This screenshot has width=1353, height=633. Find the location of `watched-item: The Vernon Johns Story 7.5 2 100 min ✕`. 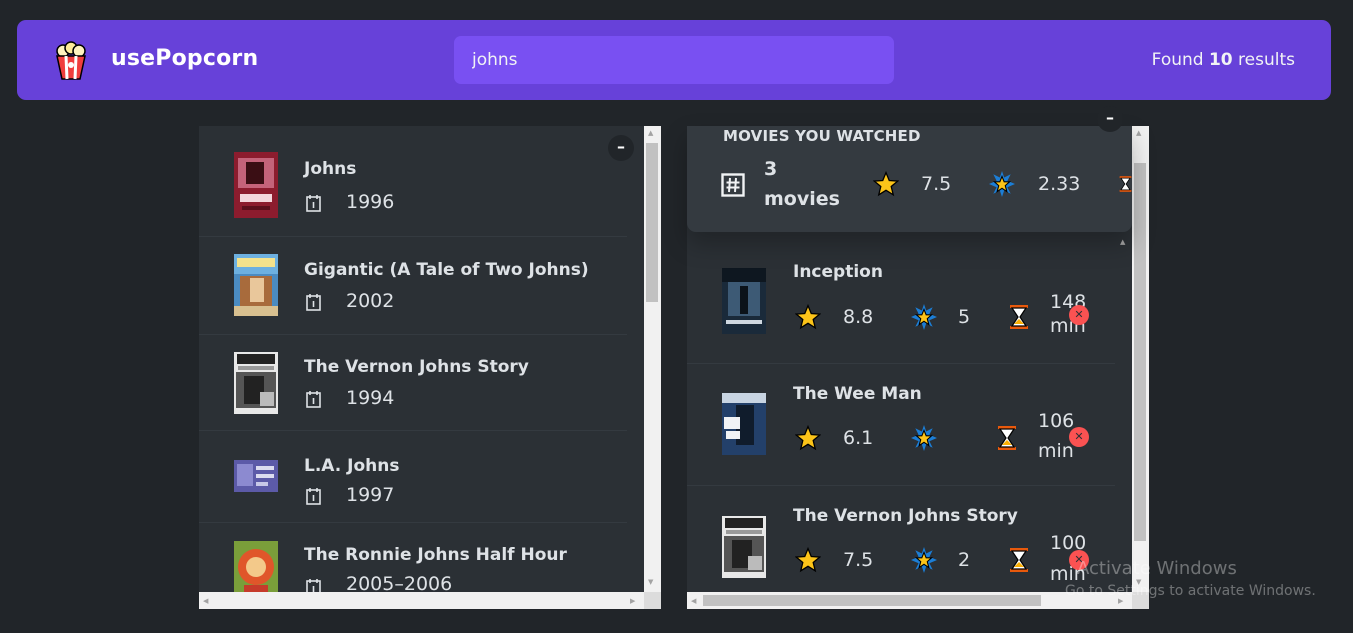

watched-item: The Vernon Johns Story 7.5 2 100 min ✕ is located at coordinates (901, 547).